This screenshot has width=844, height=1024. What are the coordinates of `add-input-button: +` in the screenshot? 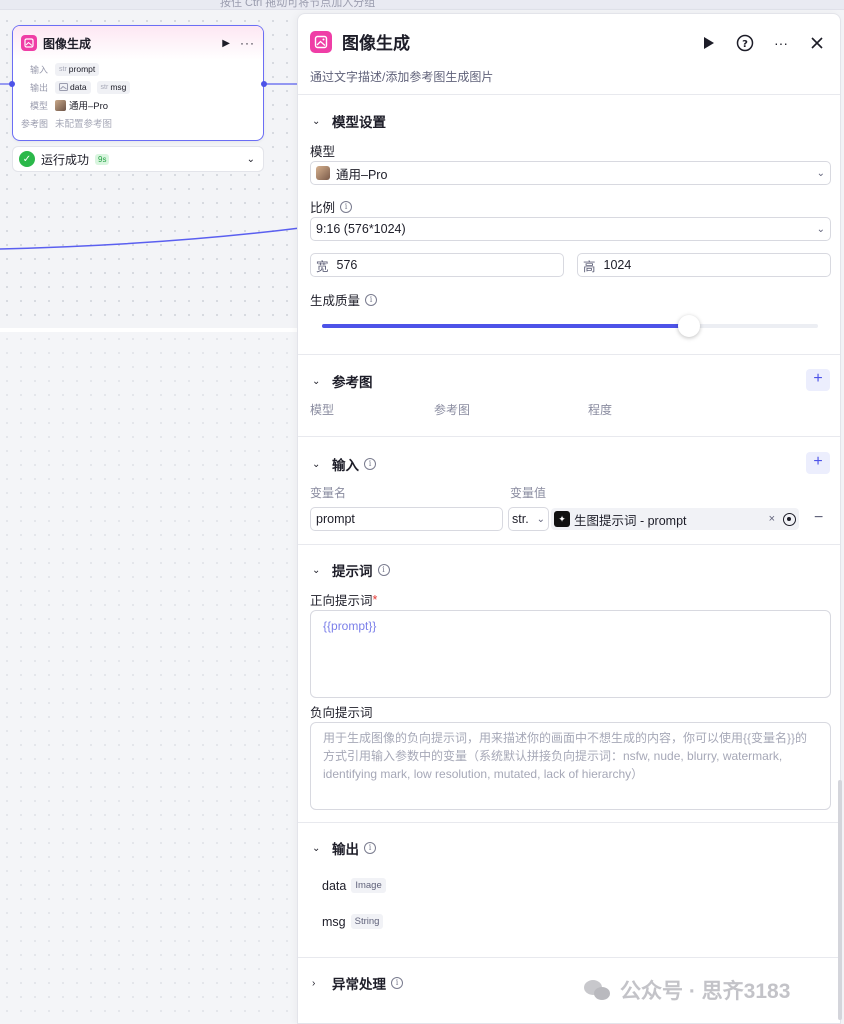 It's located at (818, 463).